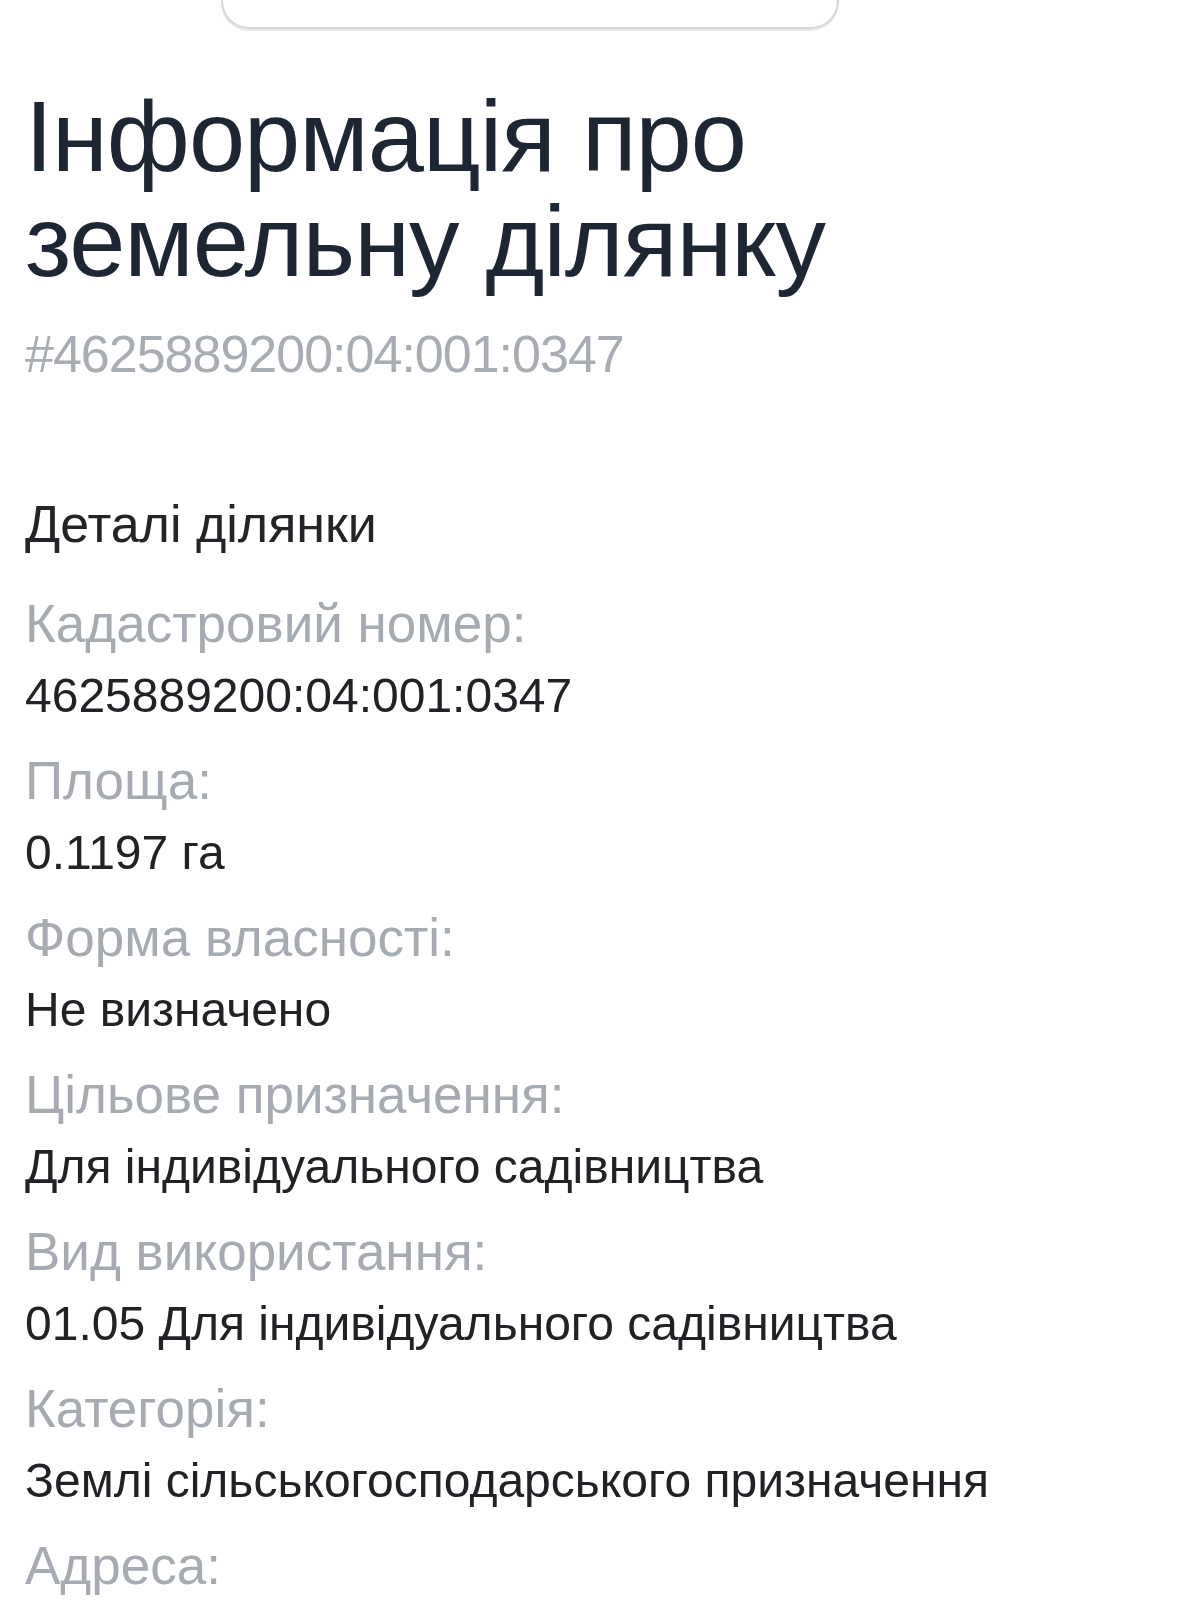 The width and height of the screenshot is (1200, 1600). What do you see at coordinates (118, 781) in the screenshot?
I see `field-label: Площа:` at bounding box center [118, 781].